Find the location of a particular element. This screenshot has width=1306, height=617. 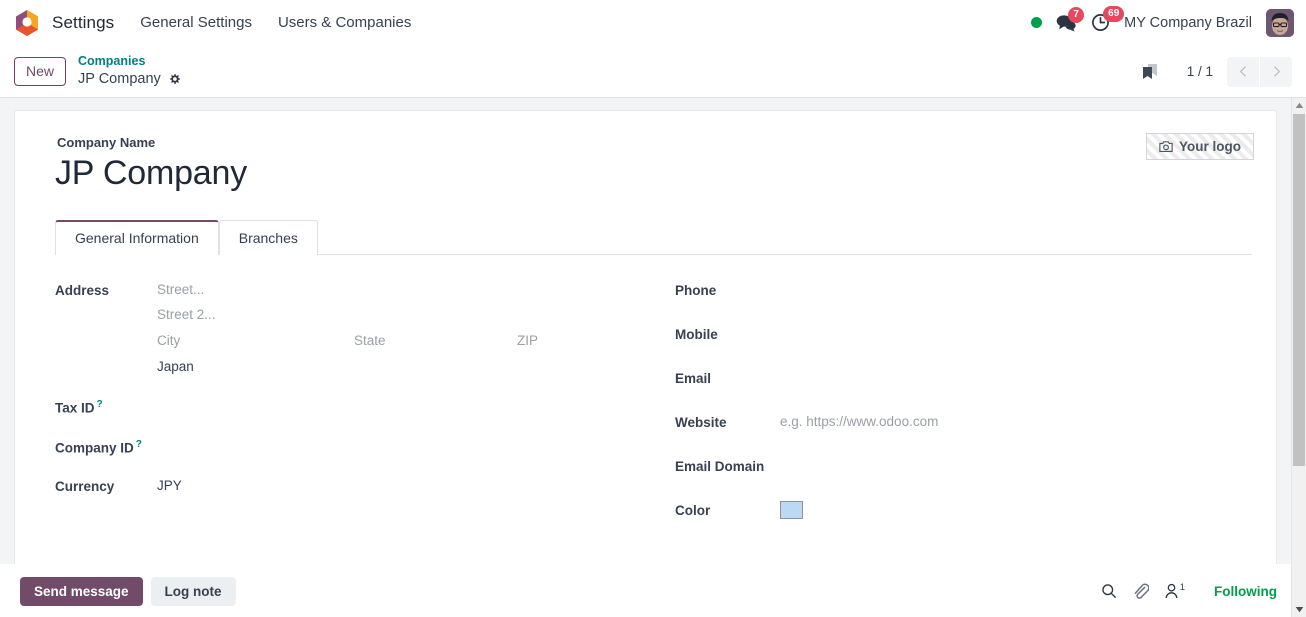

color-value-wrap is located at coordinates (1016, 512).